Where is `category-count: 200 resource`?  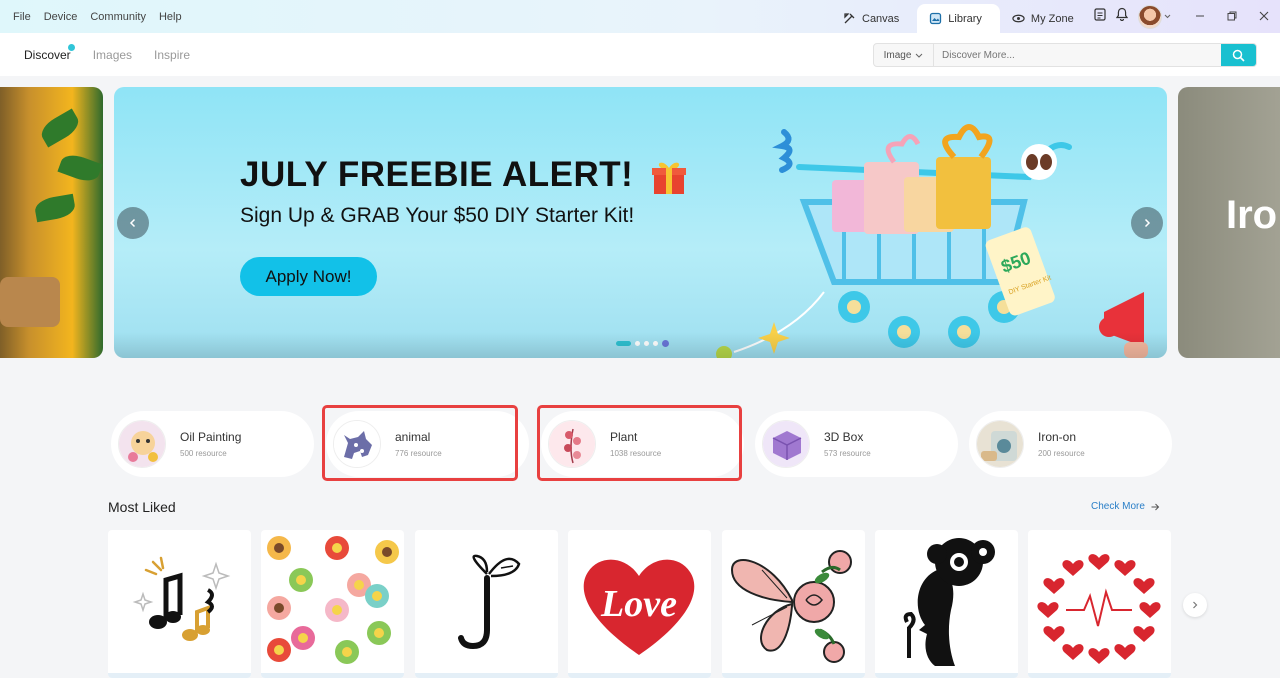
category-count: 200 resource is located at coordinates (1061, 453).